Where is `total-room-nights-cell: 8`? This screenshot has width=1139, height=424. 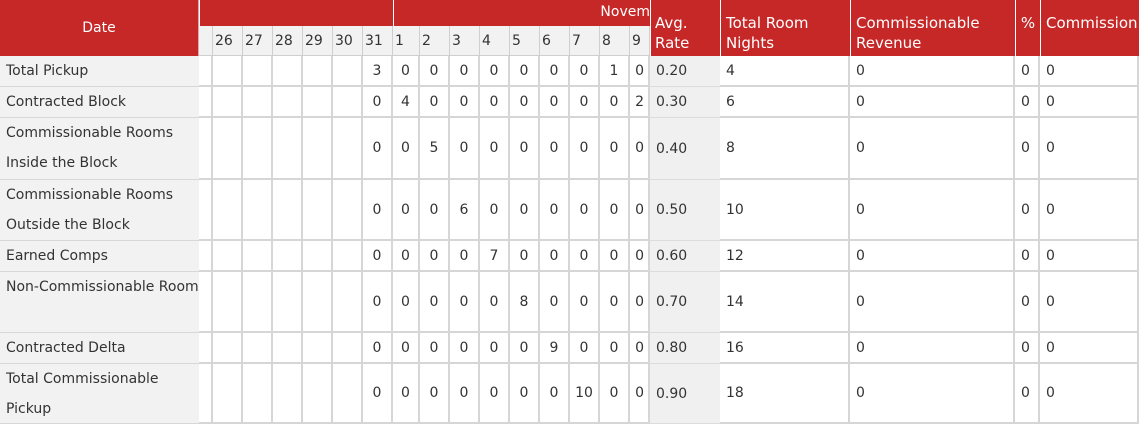 total-room-nights-cell: 8 is located at coordinates (785, 149).